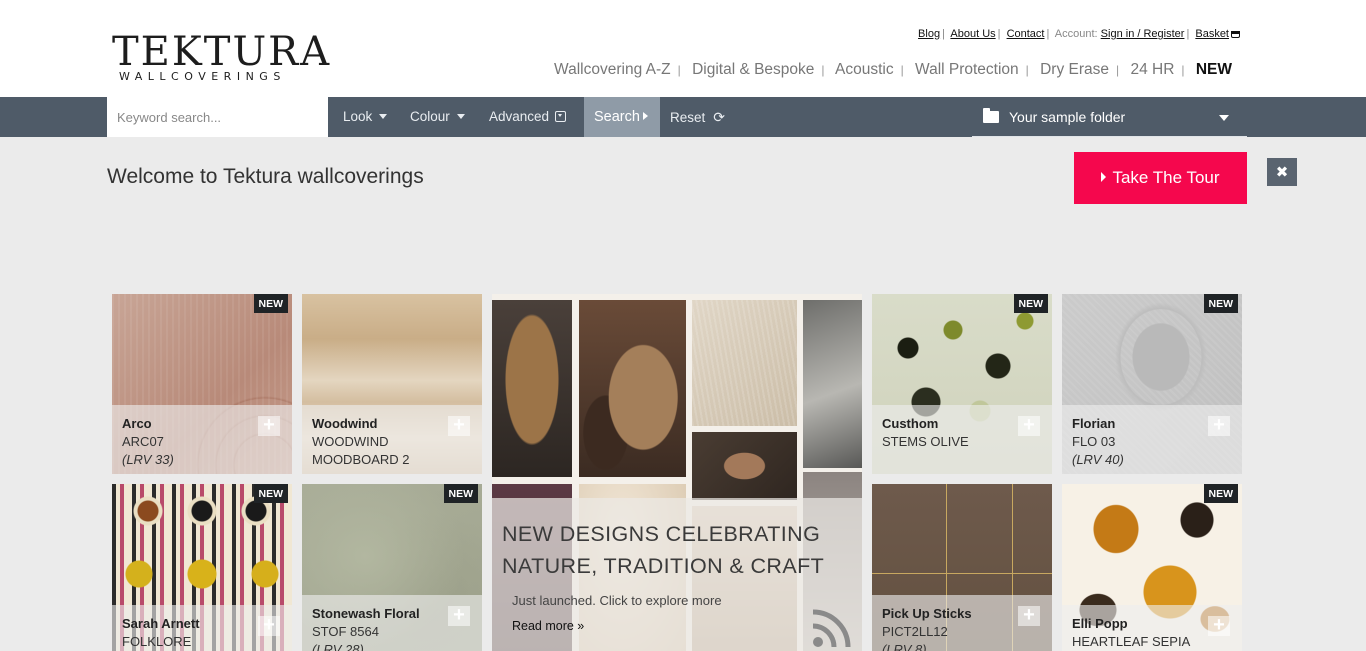 The image size is (1366, 651). I want to click on product-info: Arco ARC07 (LRV 33) +, so click(202, 439).